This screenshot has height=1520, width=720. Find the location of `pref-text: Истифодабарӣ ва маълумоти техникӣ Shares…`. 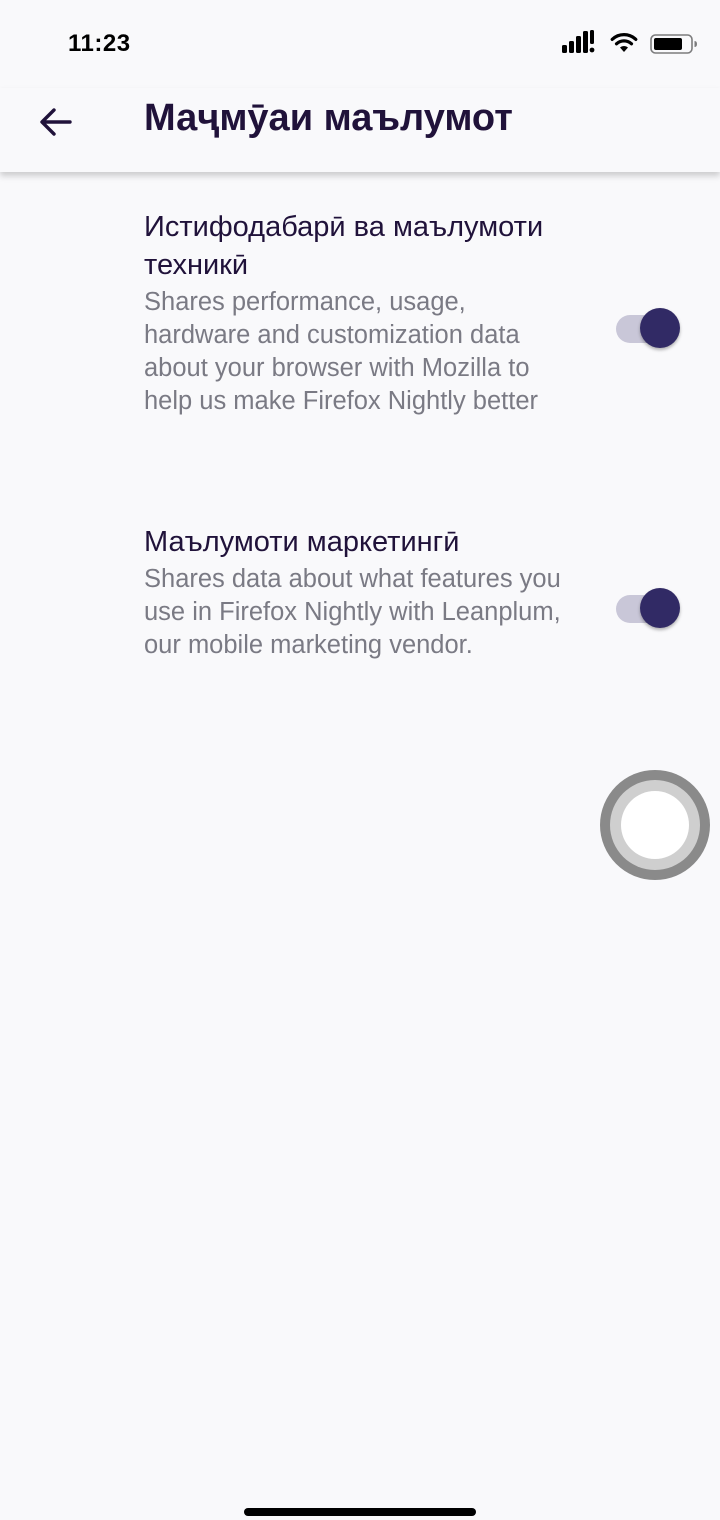

pref-text: Истифодабарӣ ва маълумоти техникӣ Shares… is located at coordinates (354, 313).